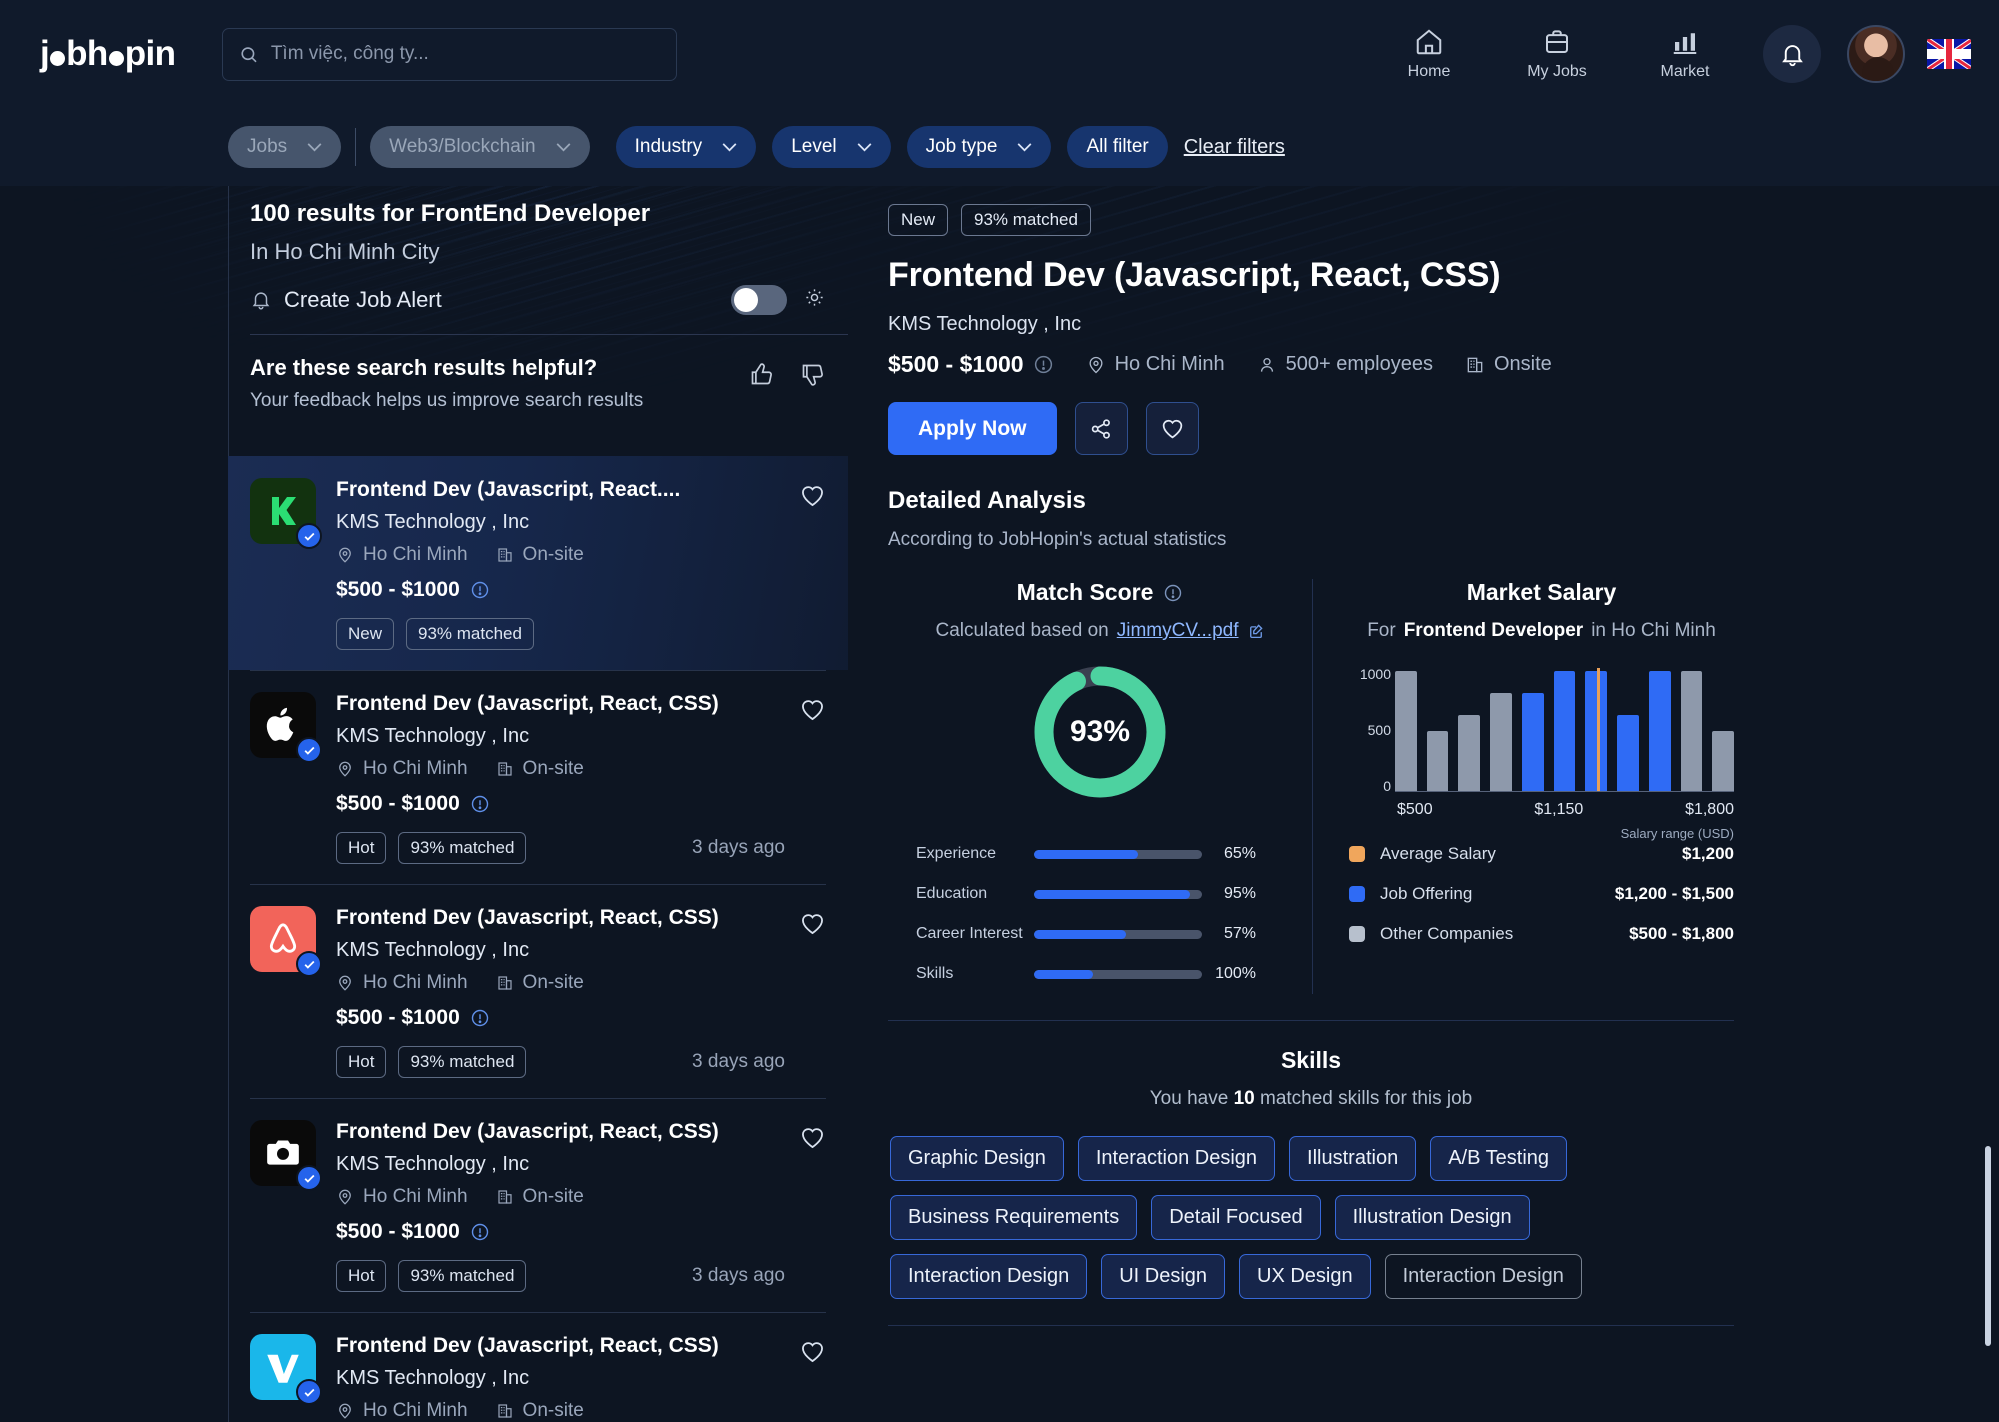  I want to click on job-company: KMS Technology , Inc, so click(433, 1378).